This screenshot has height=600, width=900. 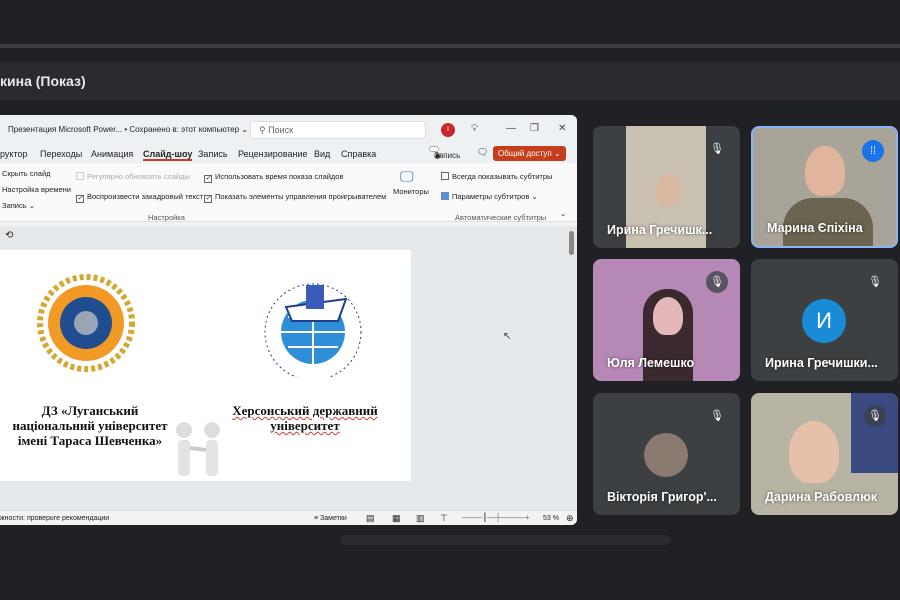 What do you see at coordinates (54, 518) in the screenshot?
I see `accessibility-status: жности: проверьте рекомендации` at bounding box center [54, 518].